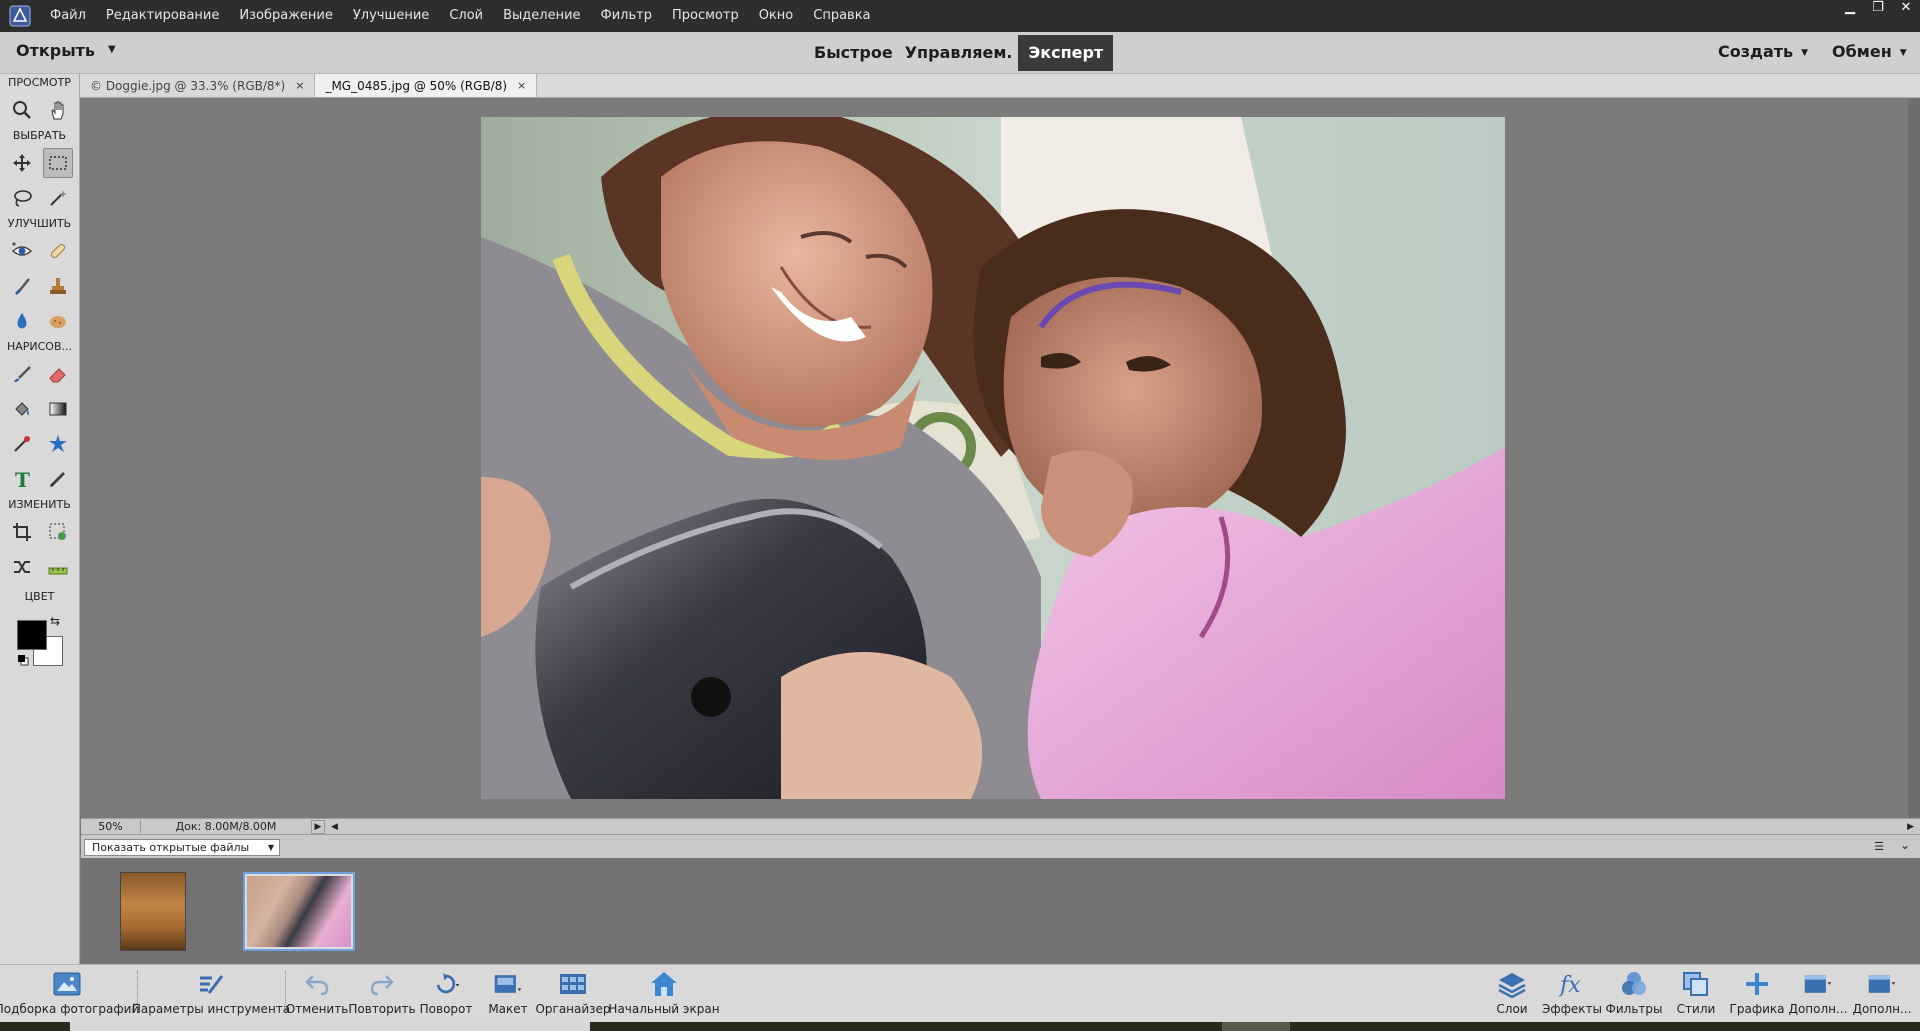 The image size is (1920, 1031). What do you see at coordinates (171, 847) in the screenshot?
I see `dropdown-label: Показать открытые файлы` at bounding box center [171, 847].